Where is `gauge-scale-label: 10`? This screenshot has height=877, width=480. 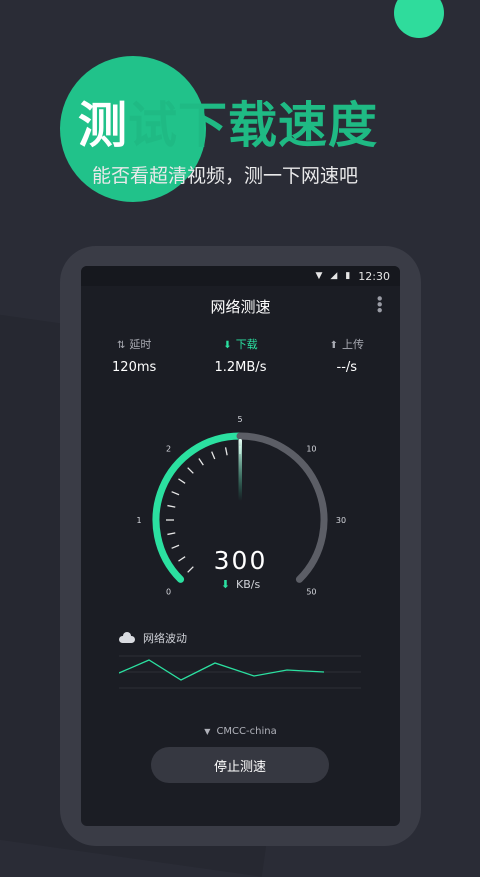
gauge-scale-label: 10 is located at coordinates (311, 449).